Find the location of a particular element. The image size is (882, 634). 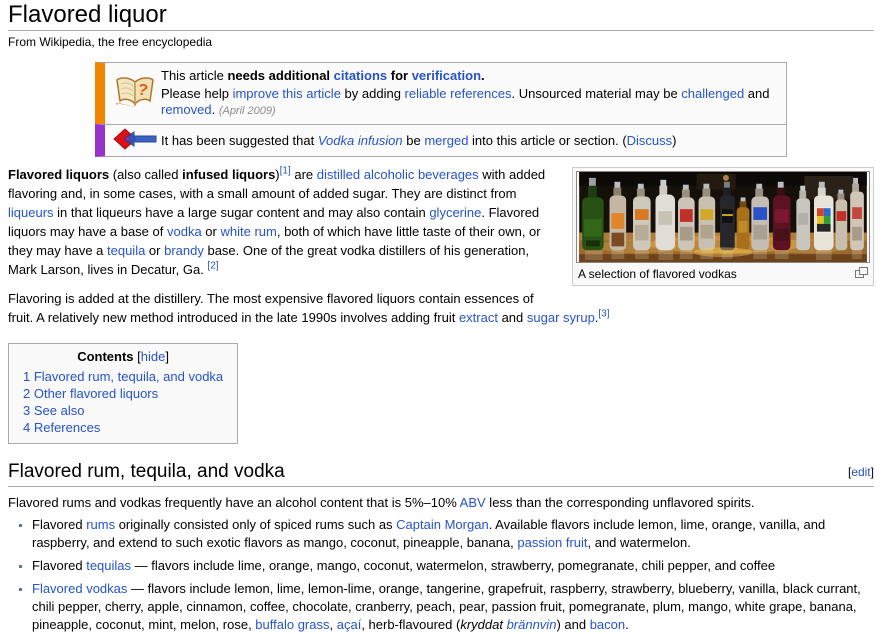

toc-link: 1 Flavored rum, tequila, and vodka is located at coordinates (123, 376).